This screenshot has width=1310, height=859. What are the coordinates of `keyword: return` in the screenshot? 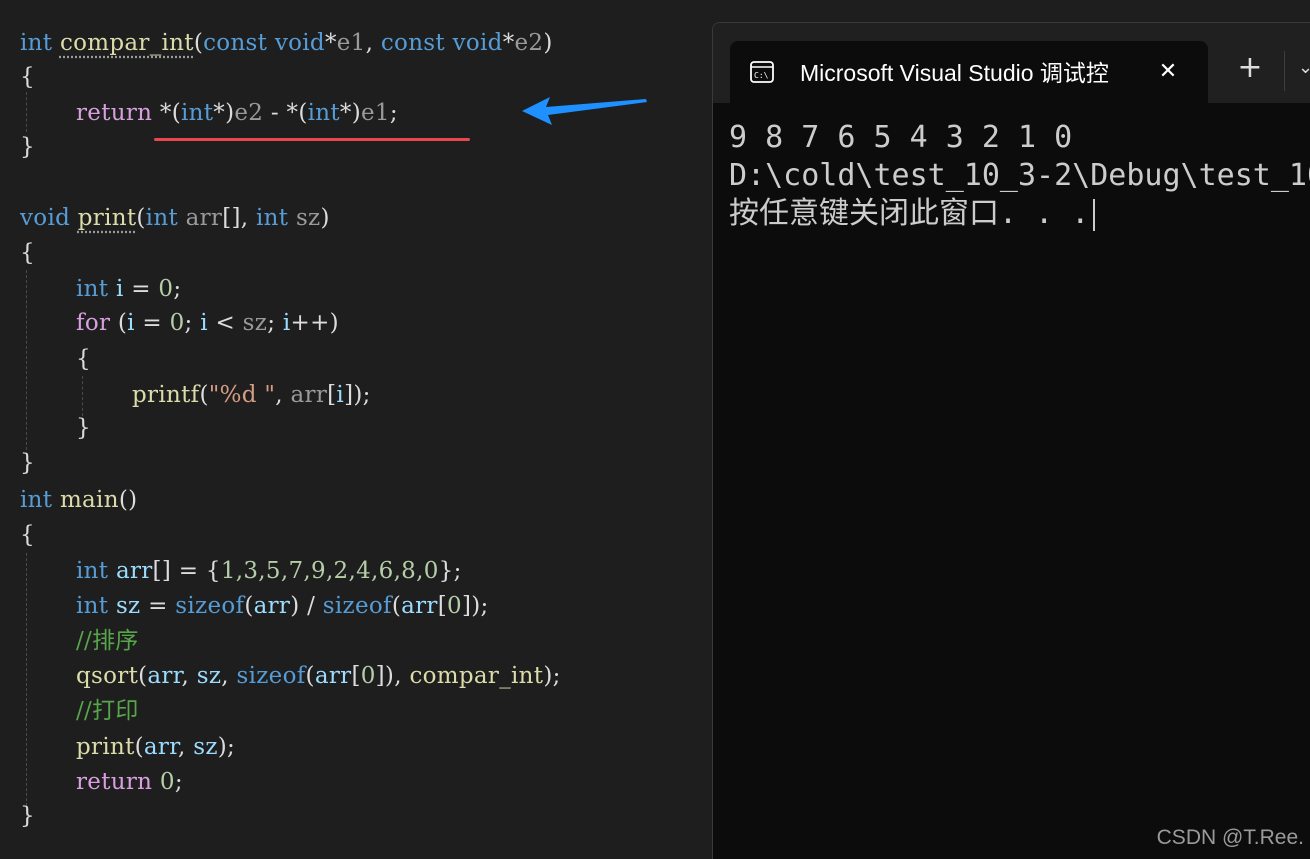 It's located at (114, 113).